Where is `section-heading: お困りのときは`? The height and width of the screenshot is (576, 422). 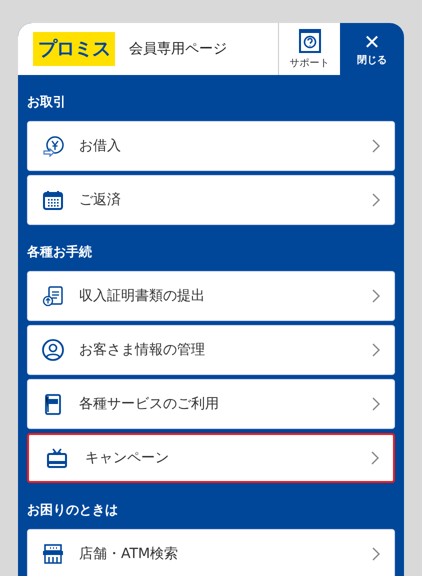 section-heading: お困りのときは is located at coordinates (72, 511).